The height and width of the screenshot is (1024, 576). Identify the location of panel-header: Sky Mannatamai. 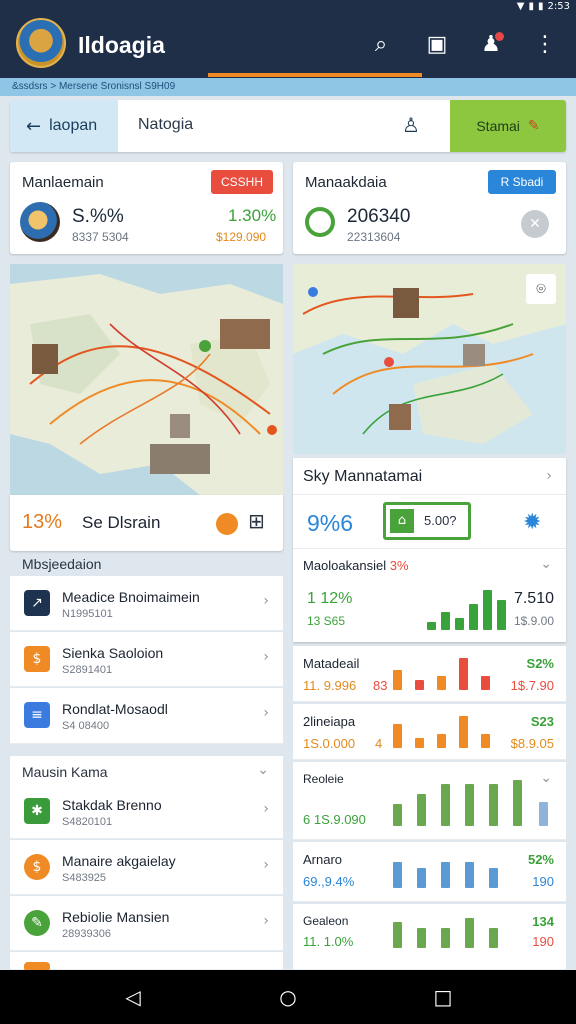
(363, 476).